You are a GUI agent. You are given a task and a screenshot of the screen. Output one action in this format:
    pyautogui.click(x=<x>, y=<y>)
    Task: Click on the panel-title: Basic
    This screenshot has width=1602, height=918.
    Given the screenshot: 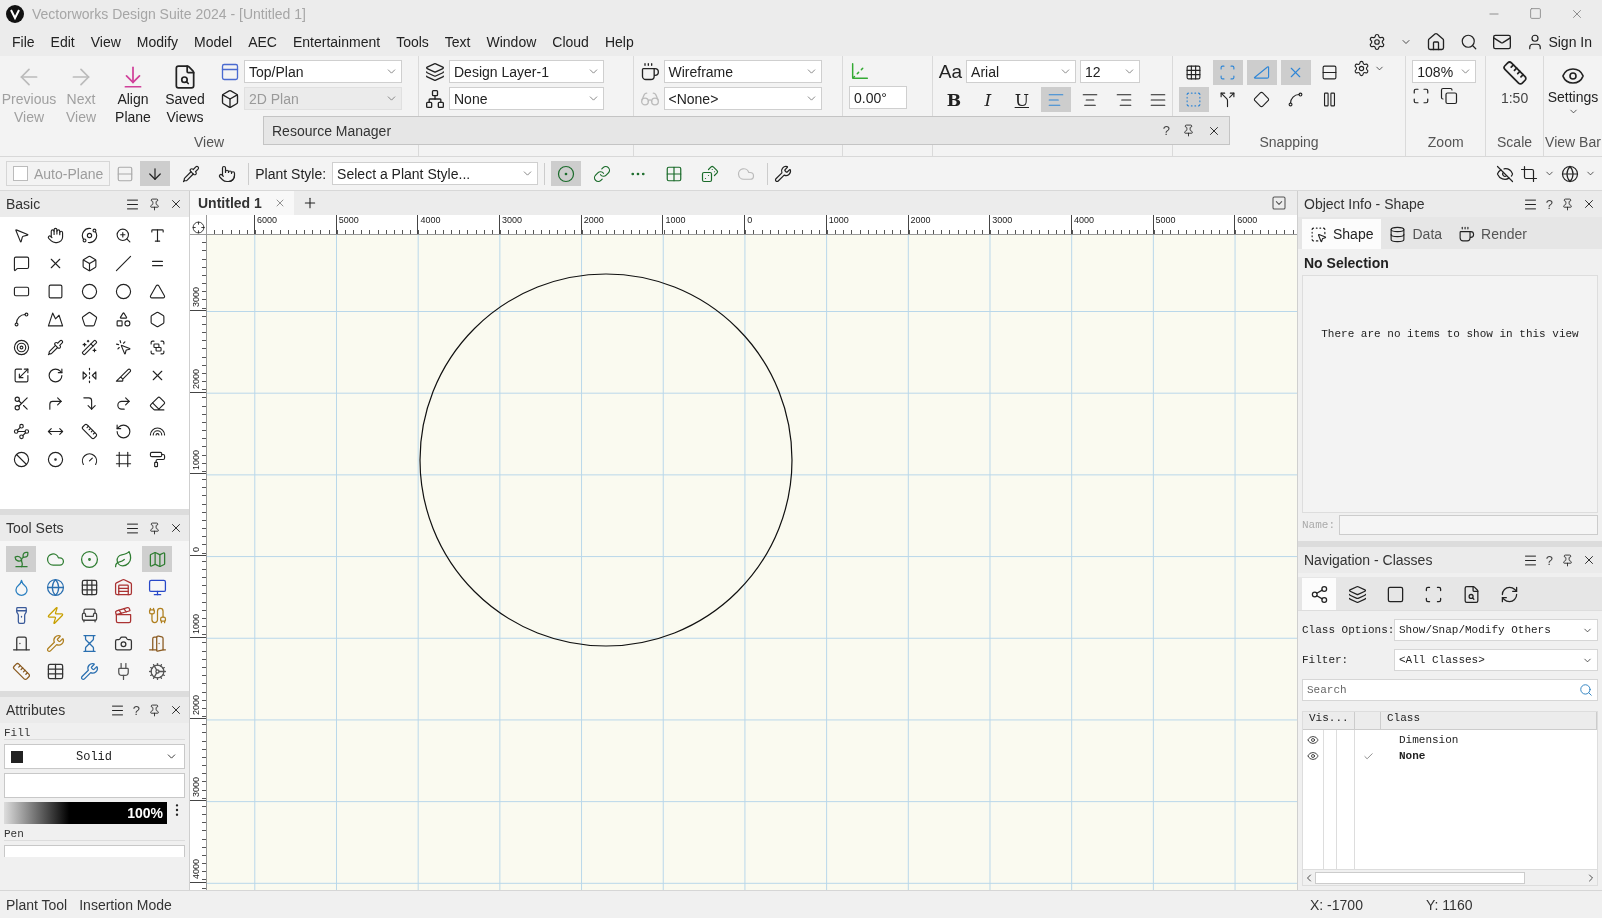 What is the action you would take?
    pyautogui.click(x=24, y=204)
    